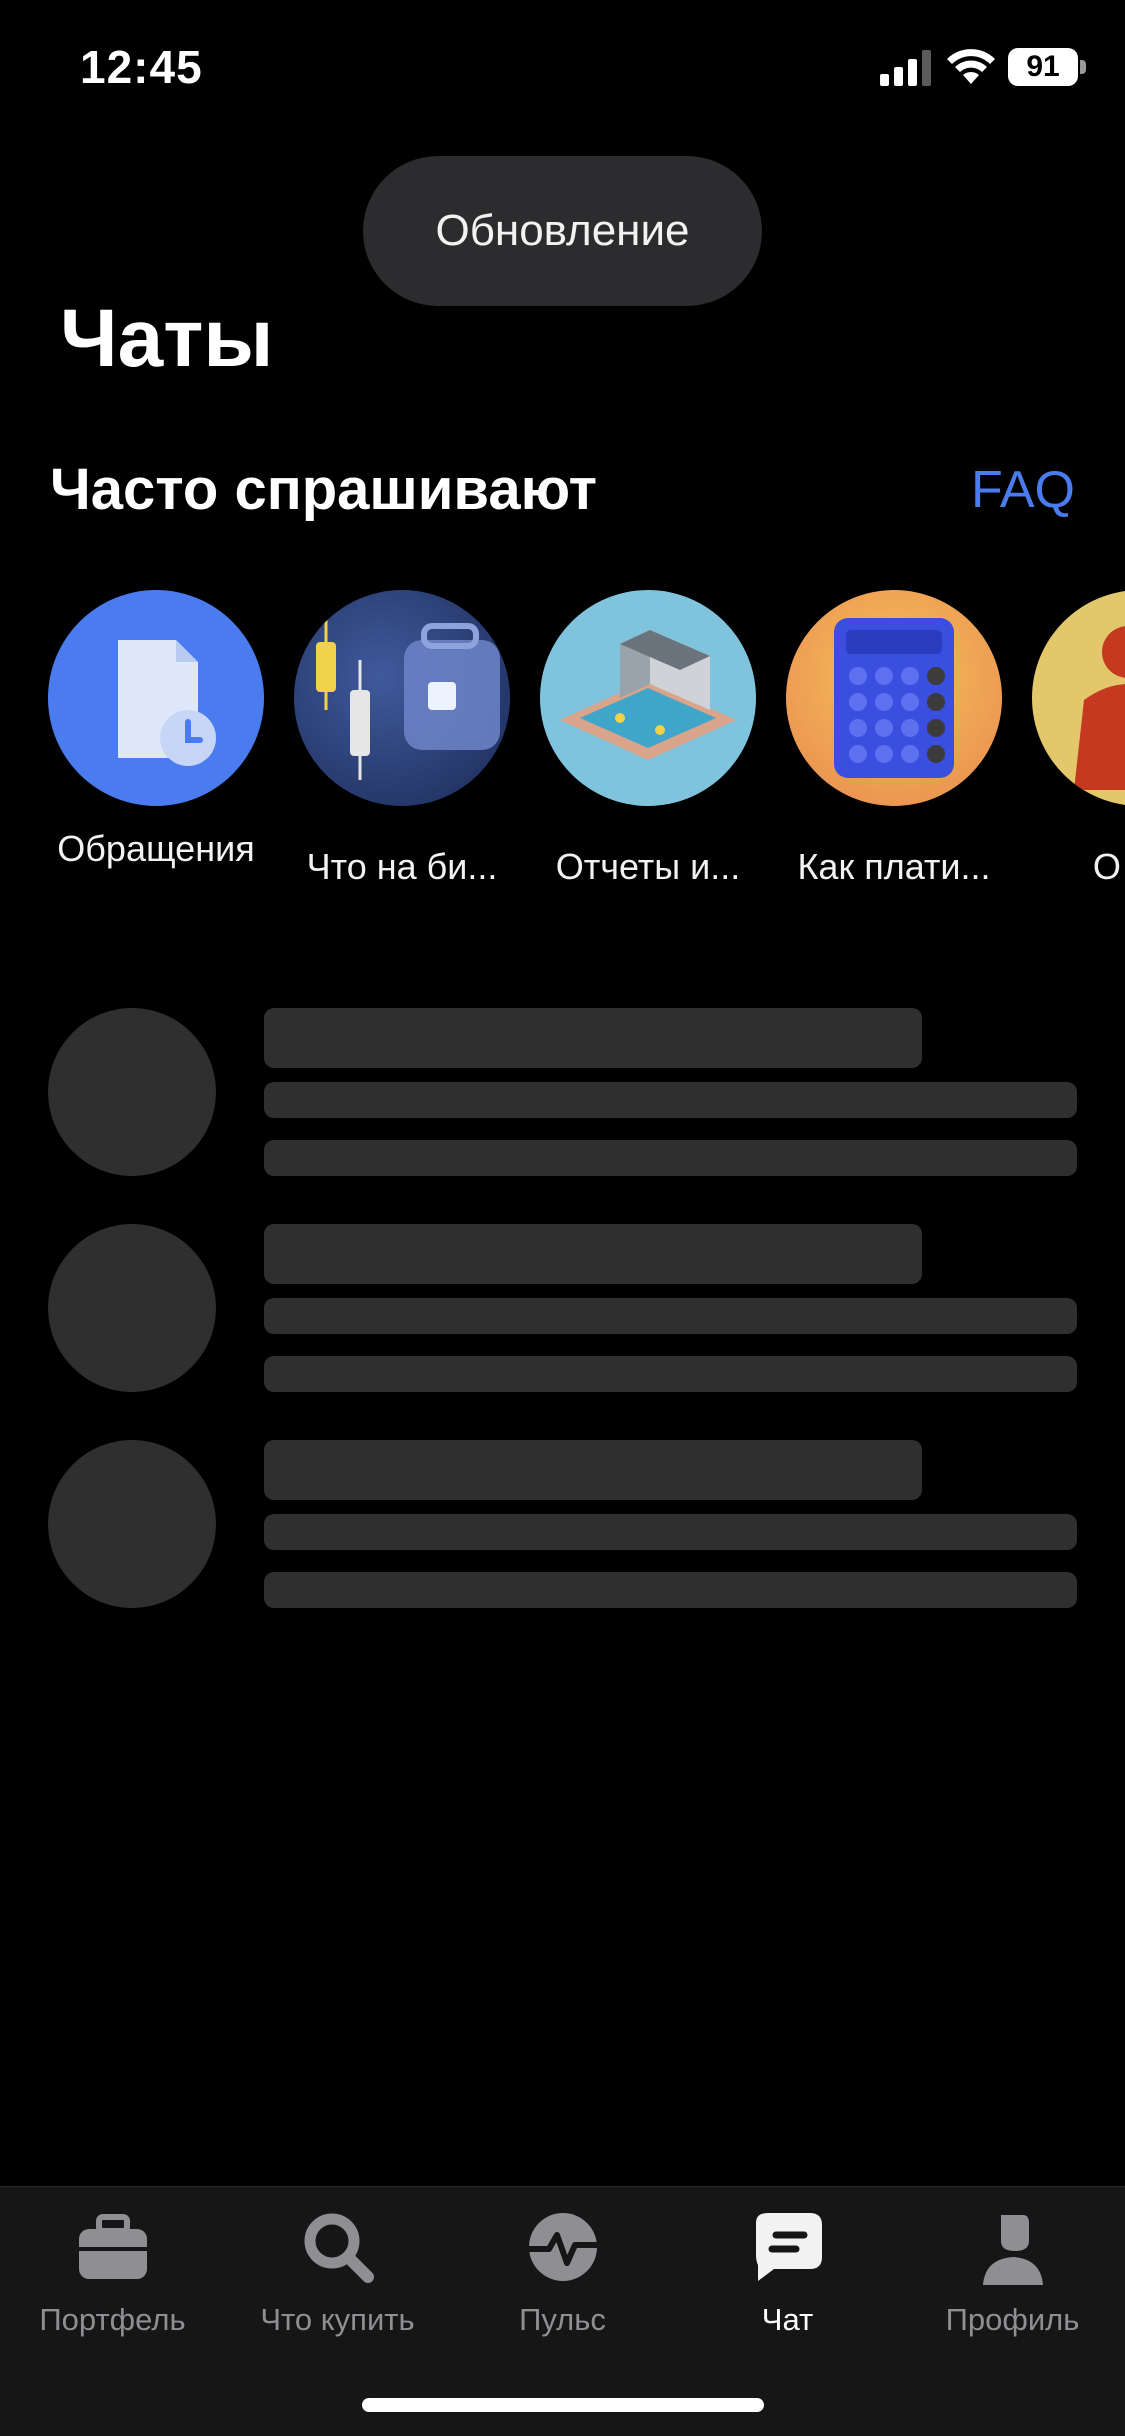 The width and height of the screenshot is (1125, 2436). Describe the element at coordinates (563, 2405) in the screenshot. I see `home-indicator` at that location.